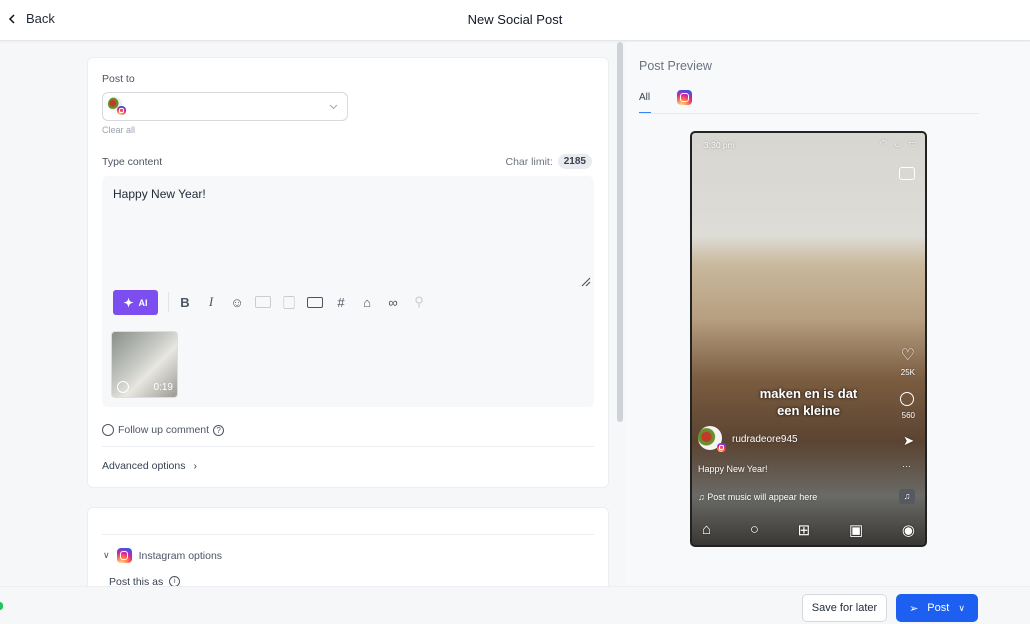 The height and width of the screenshot is (624, 1030). I want to click on send-icon: ➢, so click(914, 608).